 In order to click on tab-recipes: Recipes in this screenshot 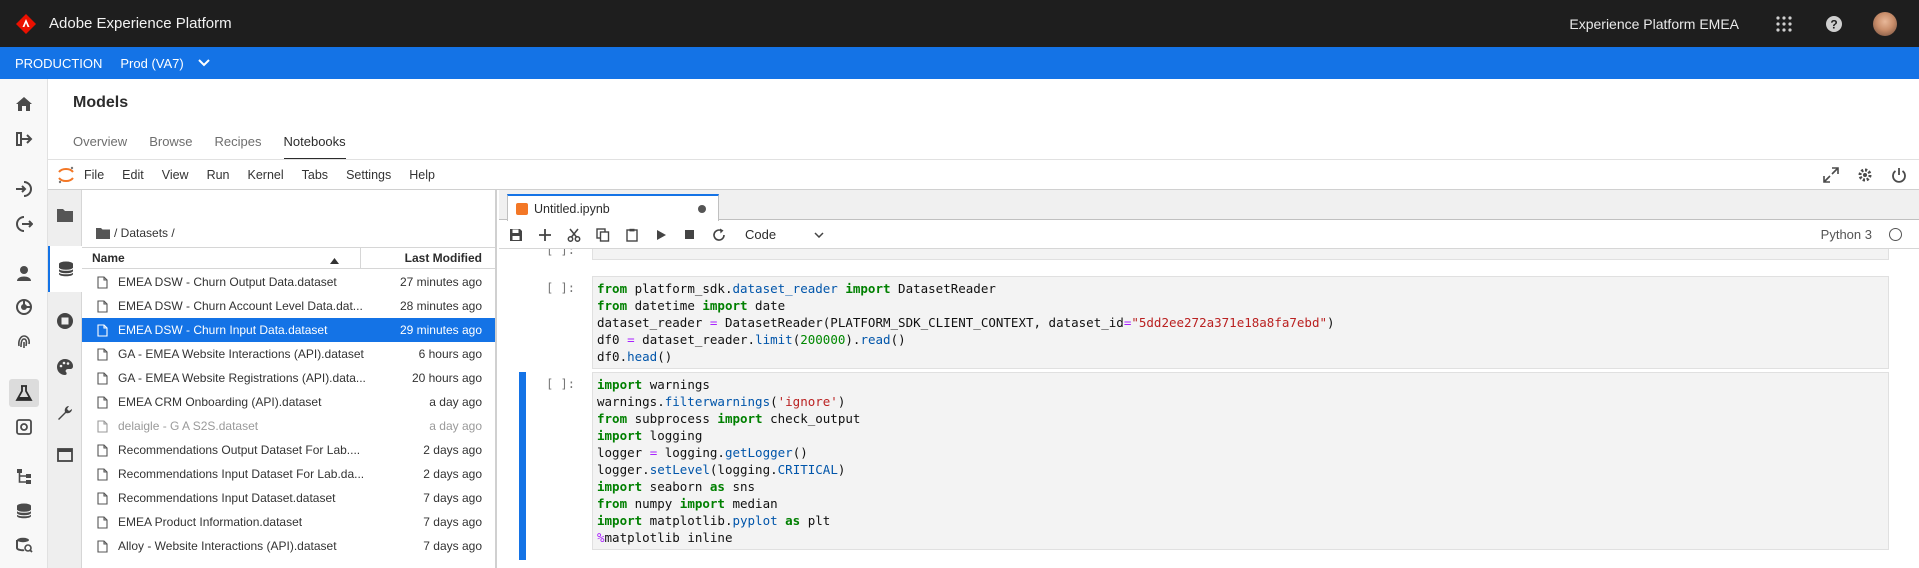, I will do `click(238, 147)`.